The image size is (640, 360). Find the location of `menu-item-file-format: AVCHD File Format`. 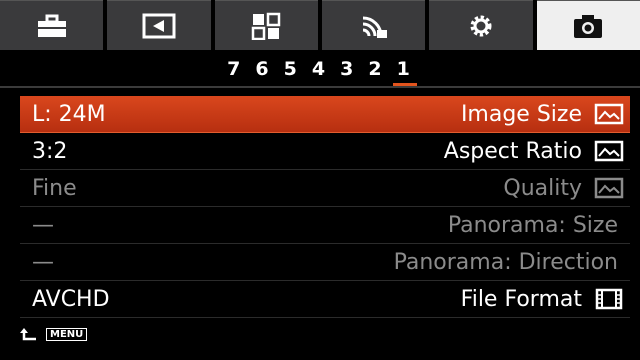

menu-item-file-format: AVCHD File Format is located at coordinates (325, 299).